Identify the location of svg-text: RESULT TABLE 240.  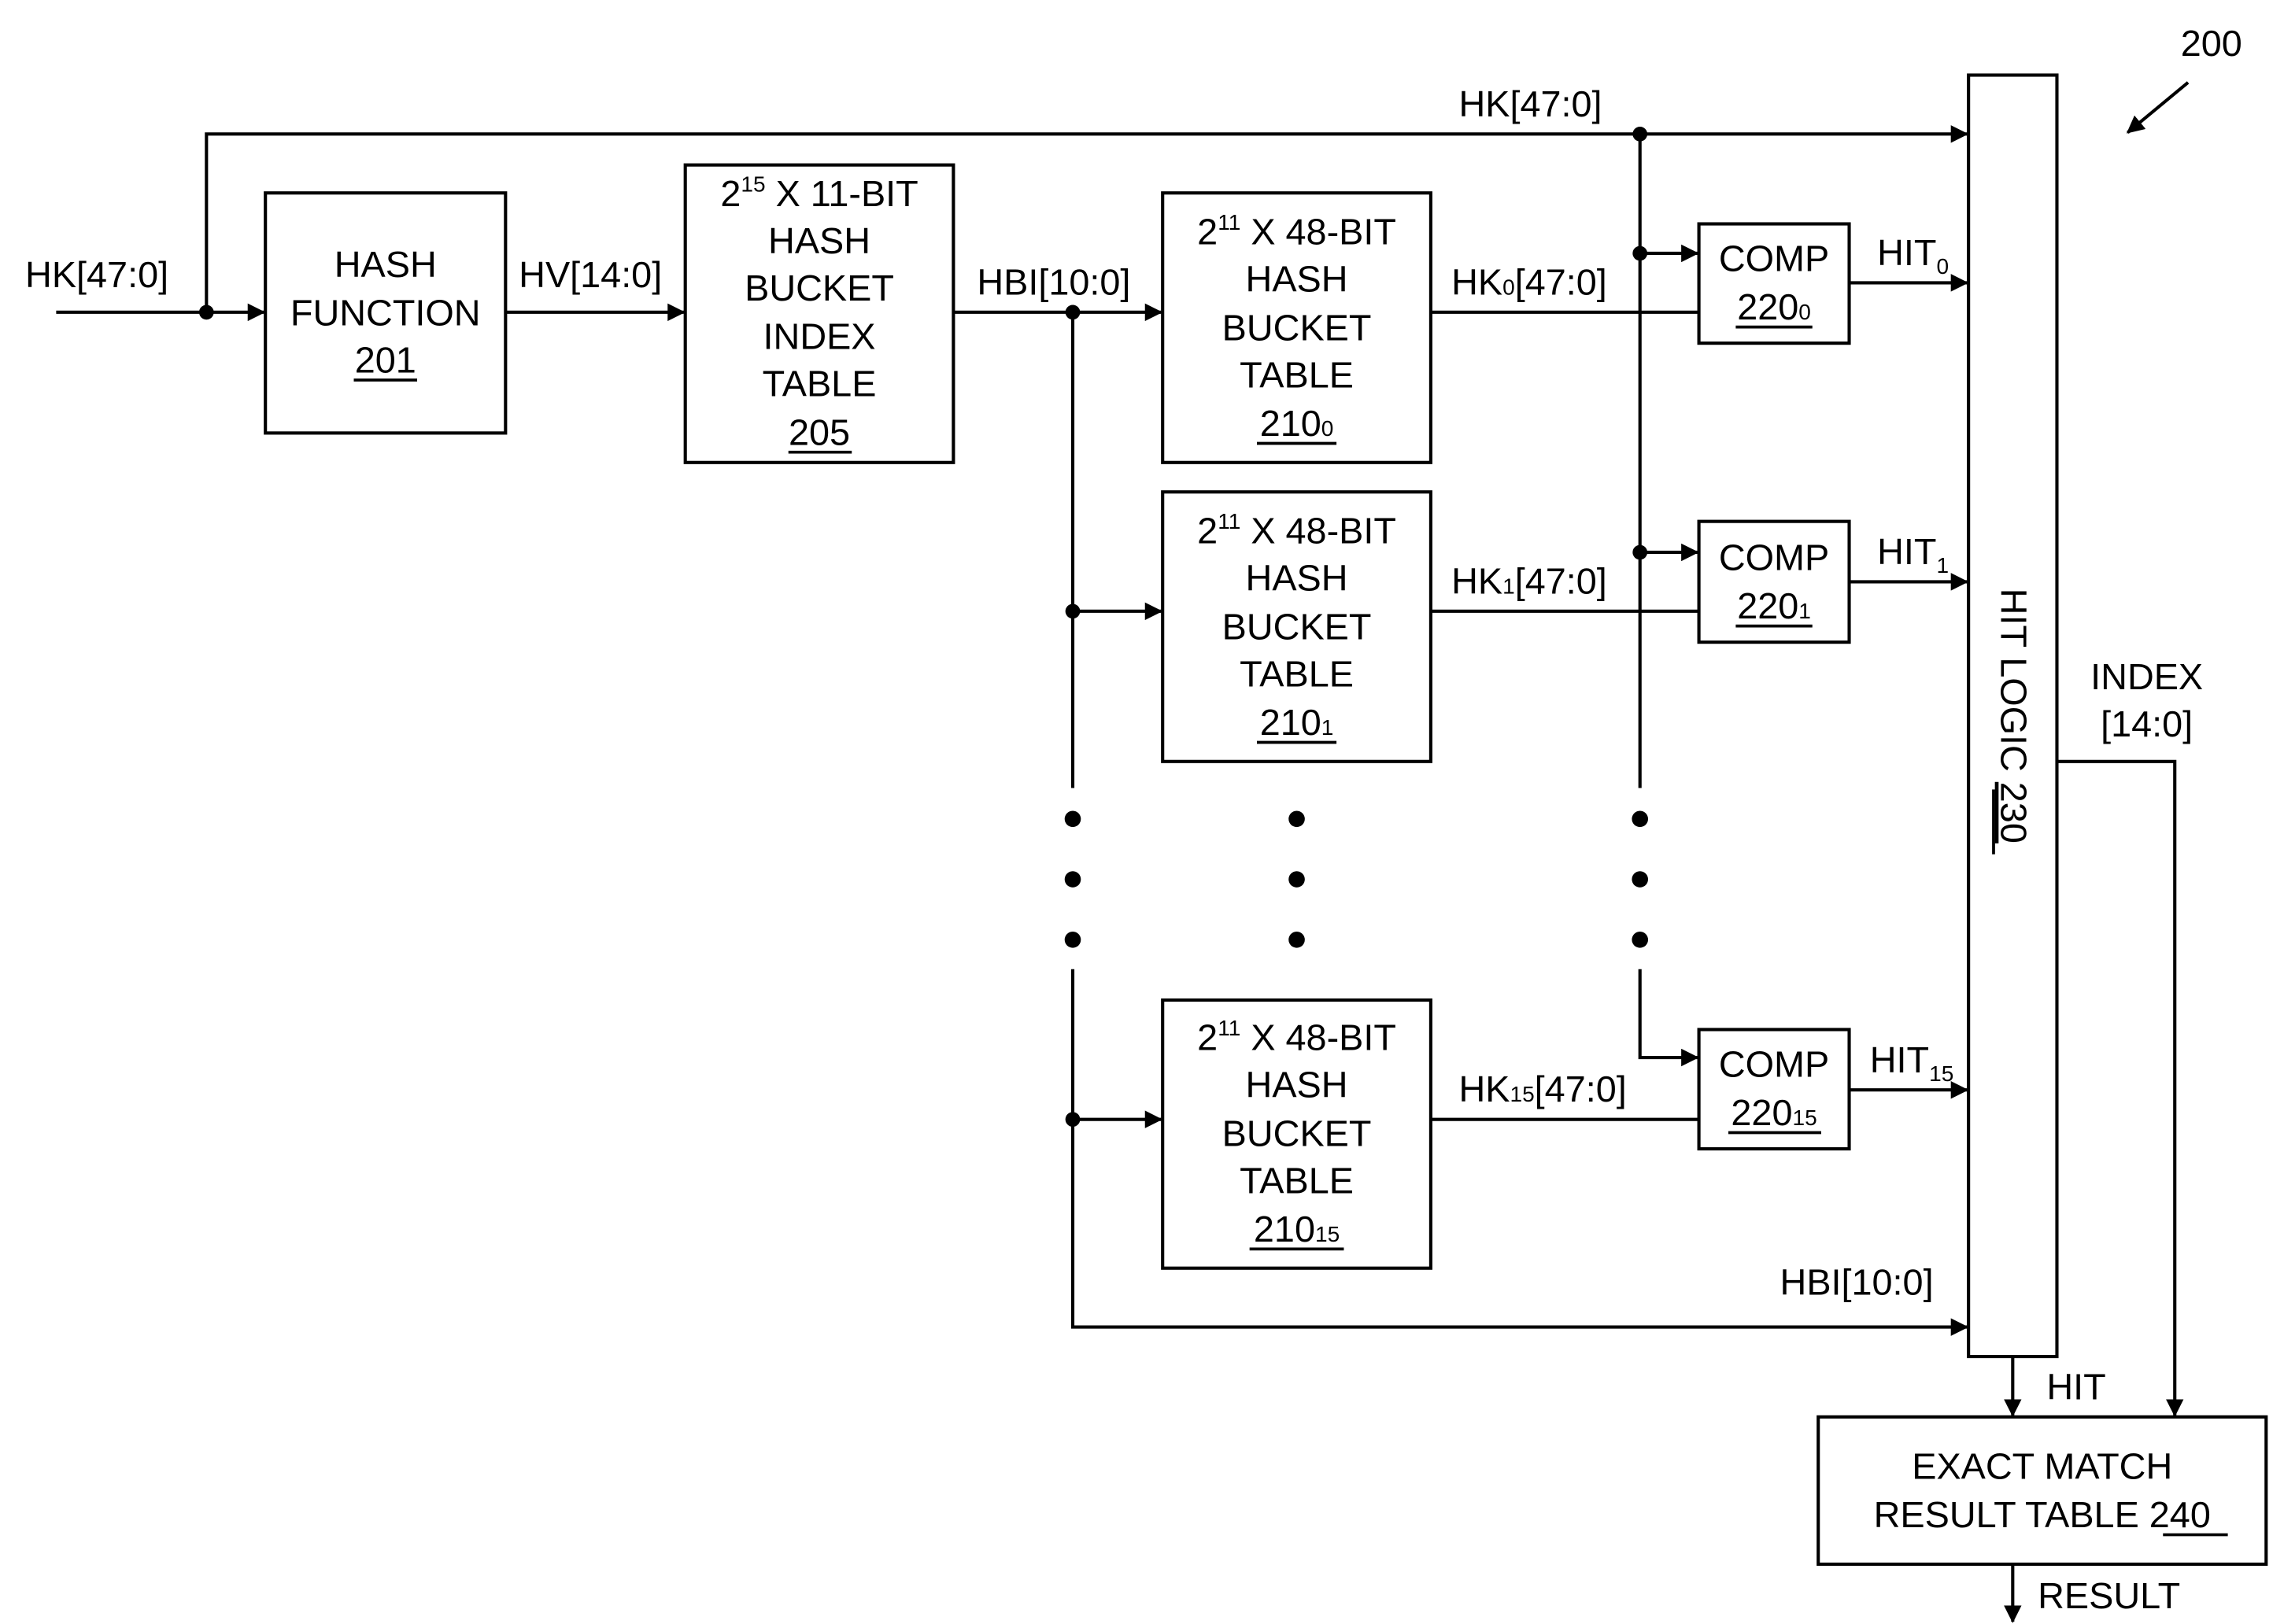
(2042, 1514).